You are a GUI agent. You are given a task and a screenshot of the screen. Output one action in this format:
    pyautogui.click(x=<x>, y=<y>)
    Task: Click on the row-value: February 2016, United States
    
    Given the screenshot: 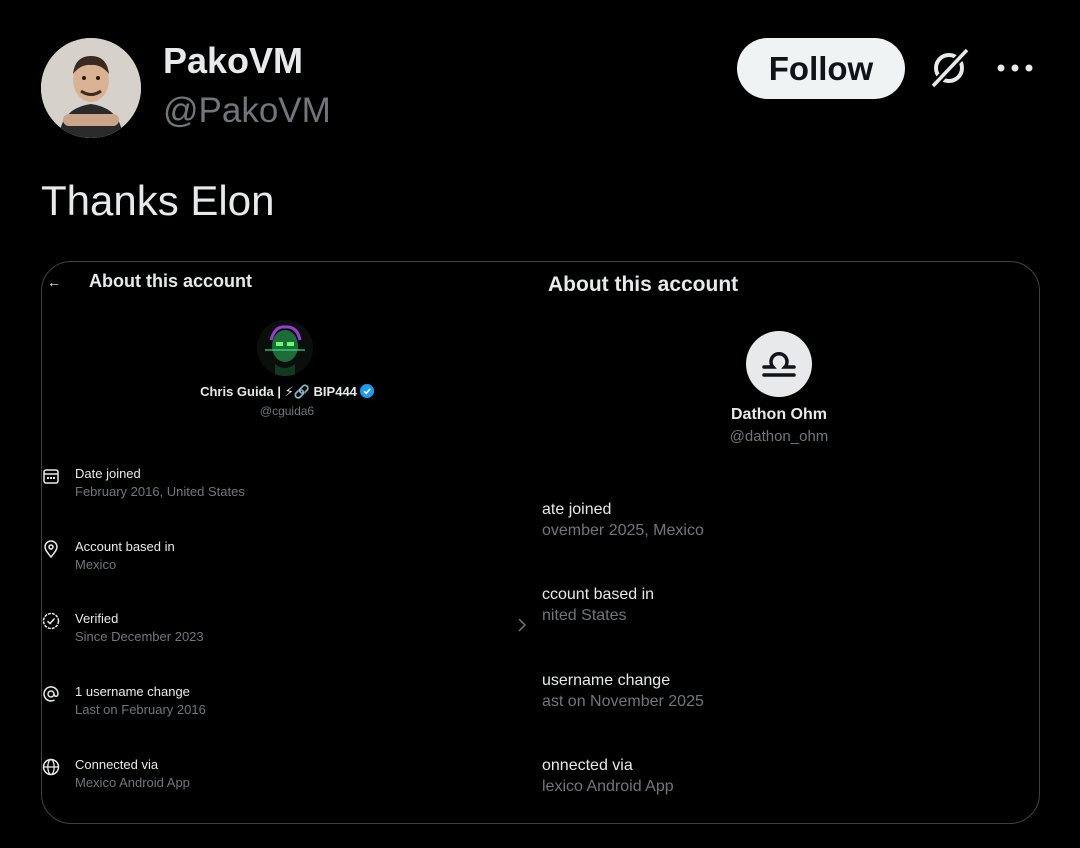 What is the action you would take?
    pyautogui.click(x=160, y=491)
    